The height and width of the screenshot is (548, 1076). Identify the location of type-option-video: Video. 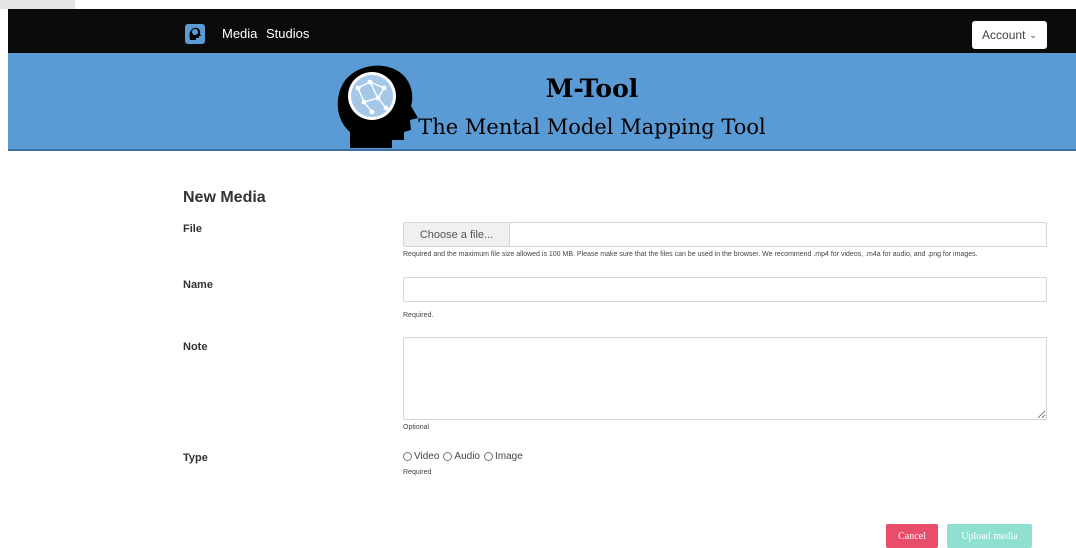
(421, 456).